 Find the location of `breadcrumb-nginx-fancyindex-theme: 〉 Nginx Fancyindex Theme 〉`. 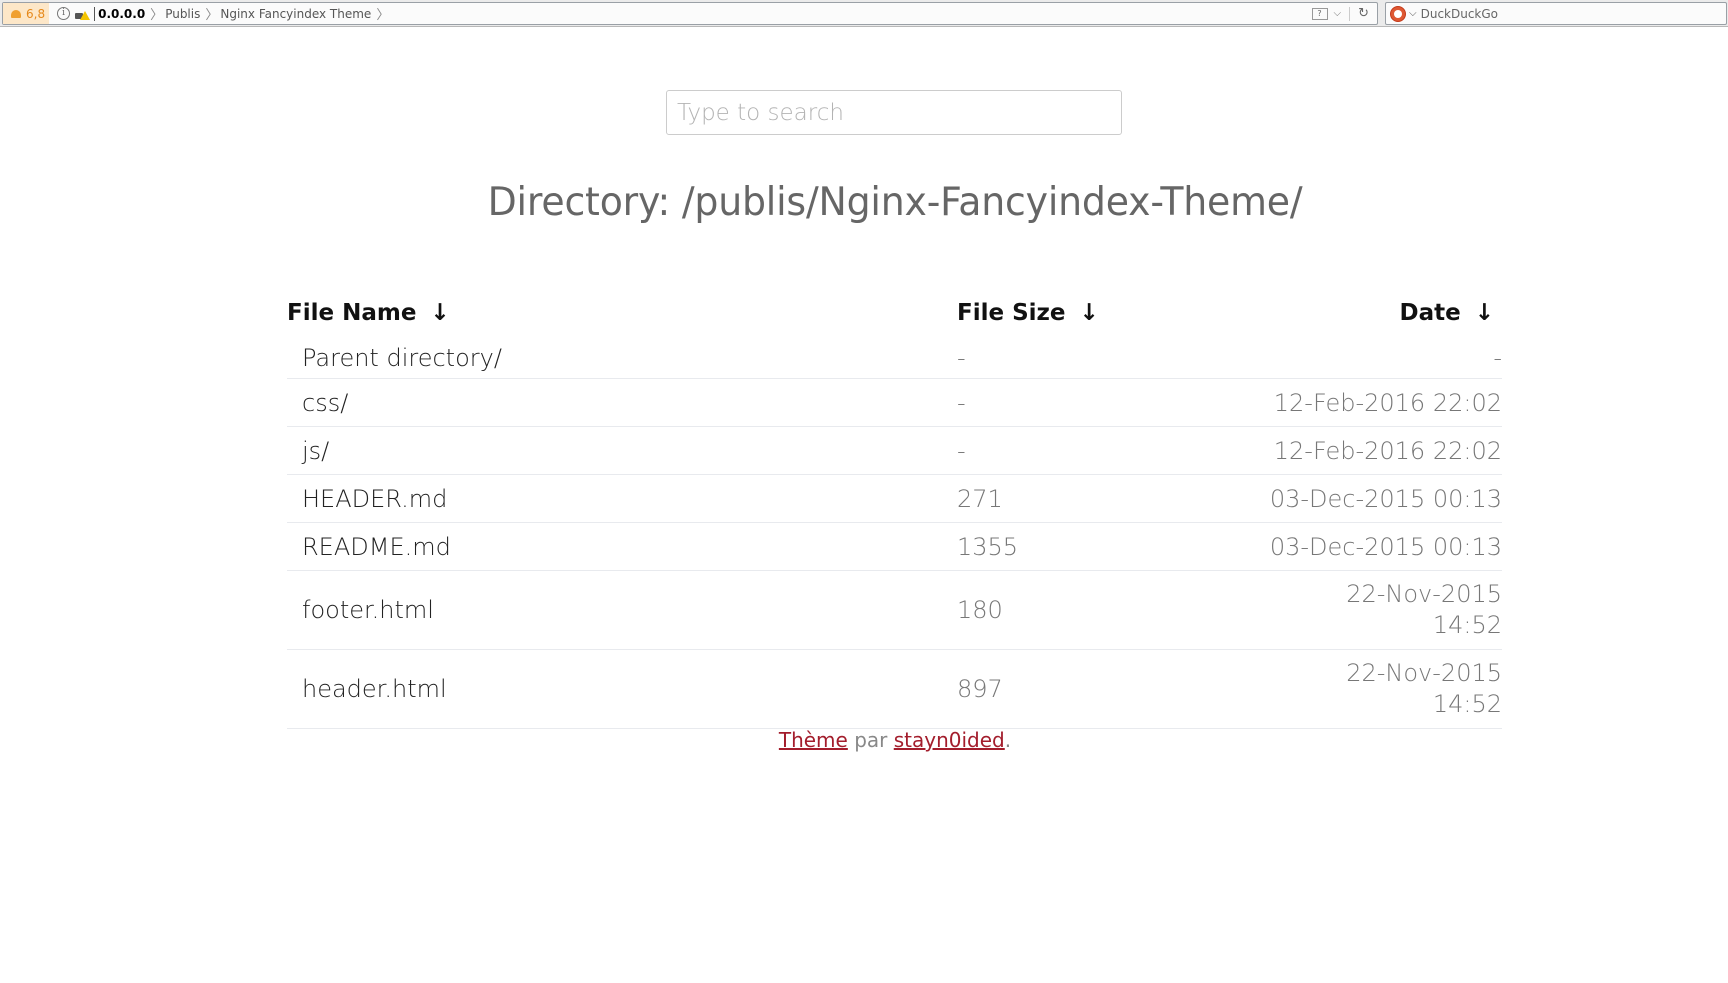

breadcrumb-nginx-fancyindex-theme: 〉 Nginx Fancyindex Theme 〉 is located at coordinates (295, 14).